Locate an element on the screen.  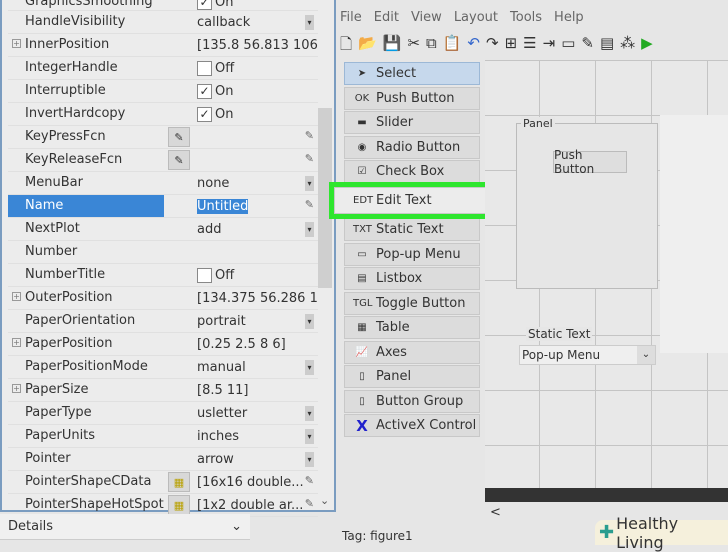
property-row-number: Number is located at coordinates (163, 252).